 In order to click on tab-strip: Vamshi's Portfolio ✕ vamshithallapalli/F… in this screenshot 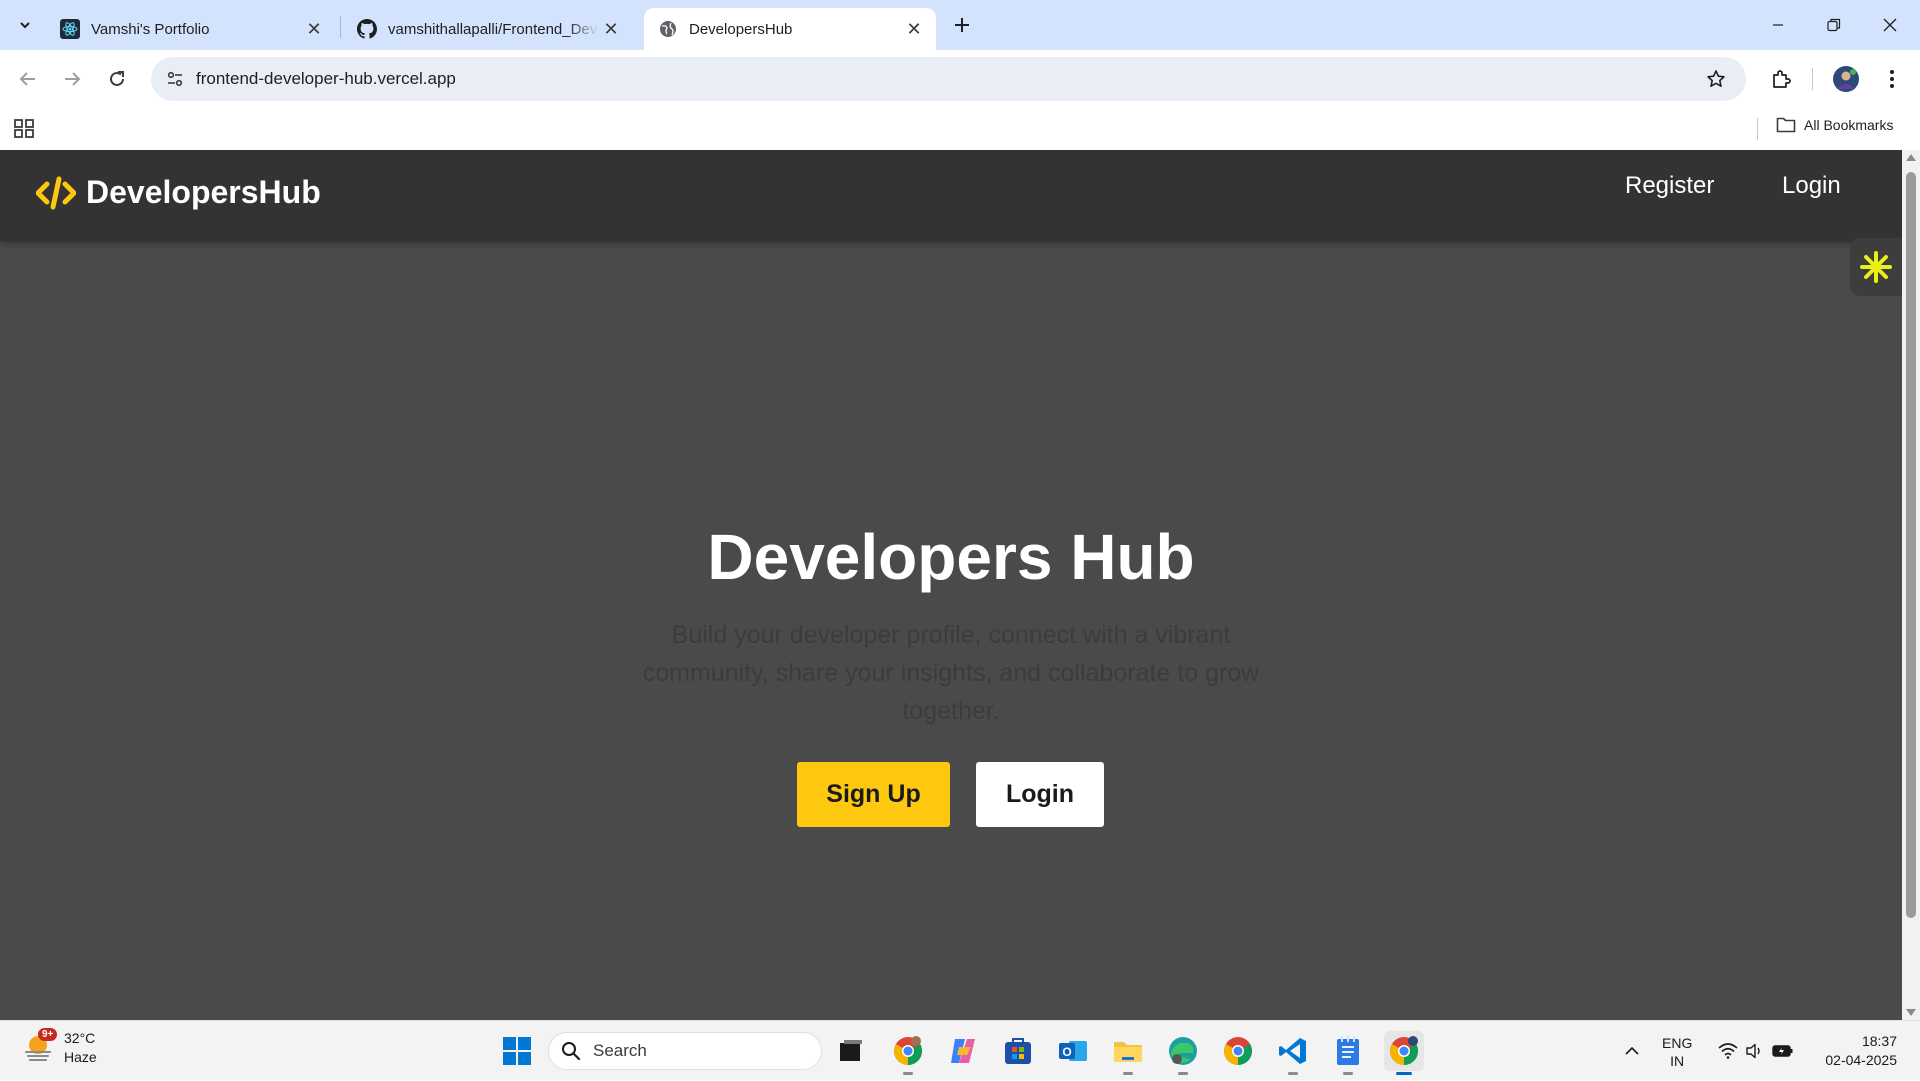, I will do `click(960, 25)`.